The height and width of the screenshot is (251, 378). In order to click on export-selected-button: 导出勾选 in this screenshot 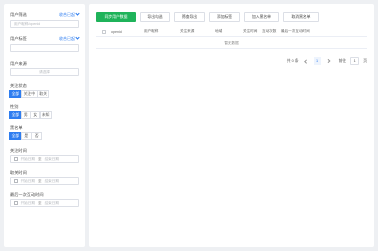, I will do `click(155, 17)`.